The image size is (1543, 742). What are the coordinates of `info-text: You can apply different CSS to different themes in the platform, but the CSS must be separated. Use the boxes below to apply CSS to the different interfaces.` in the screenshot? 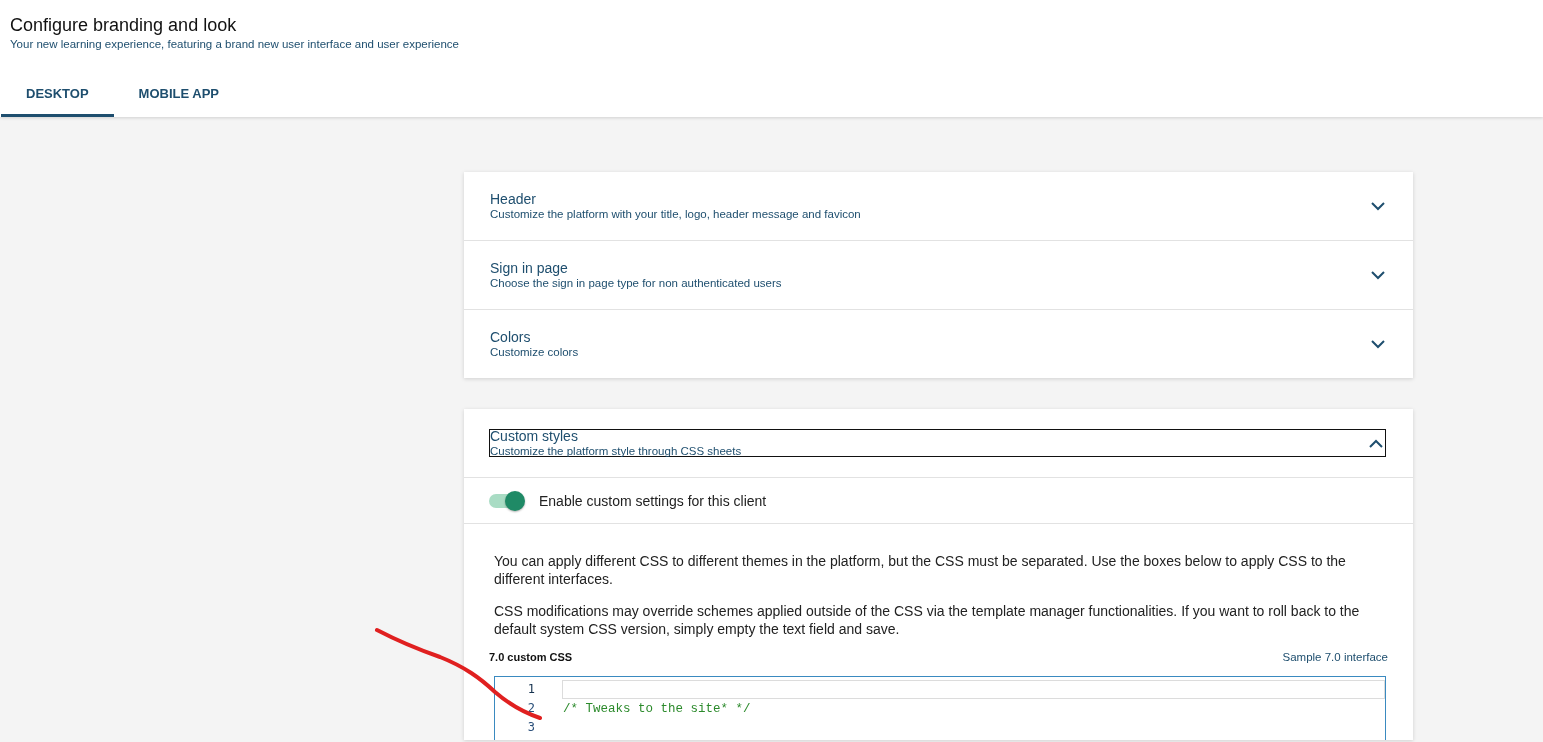 It's located at (920, 570).